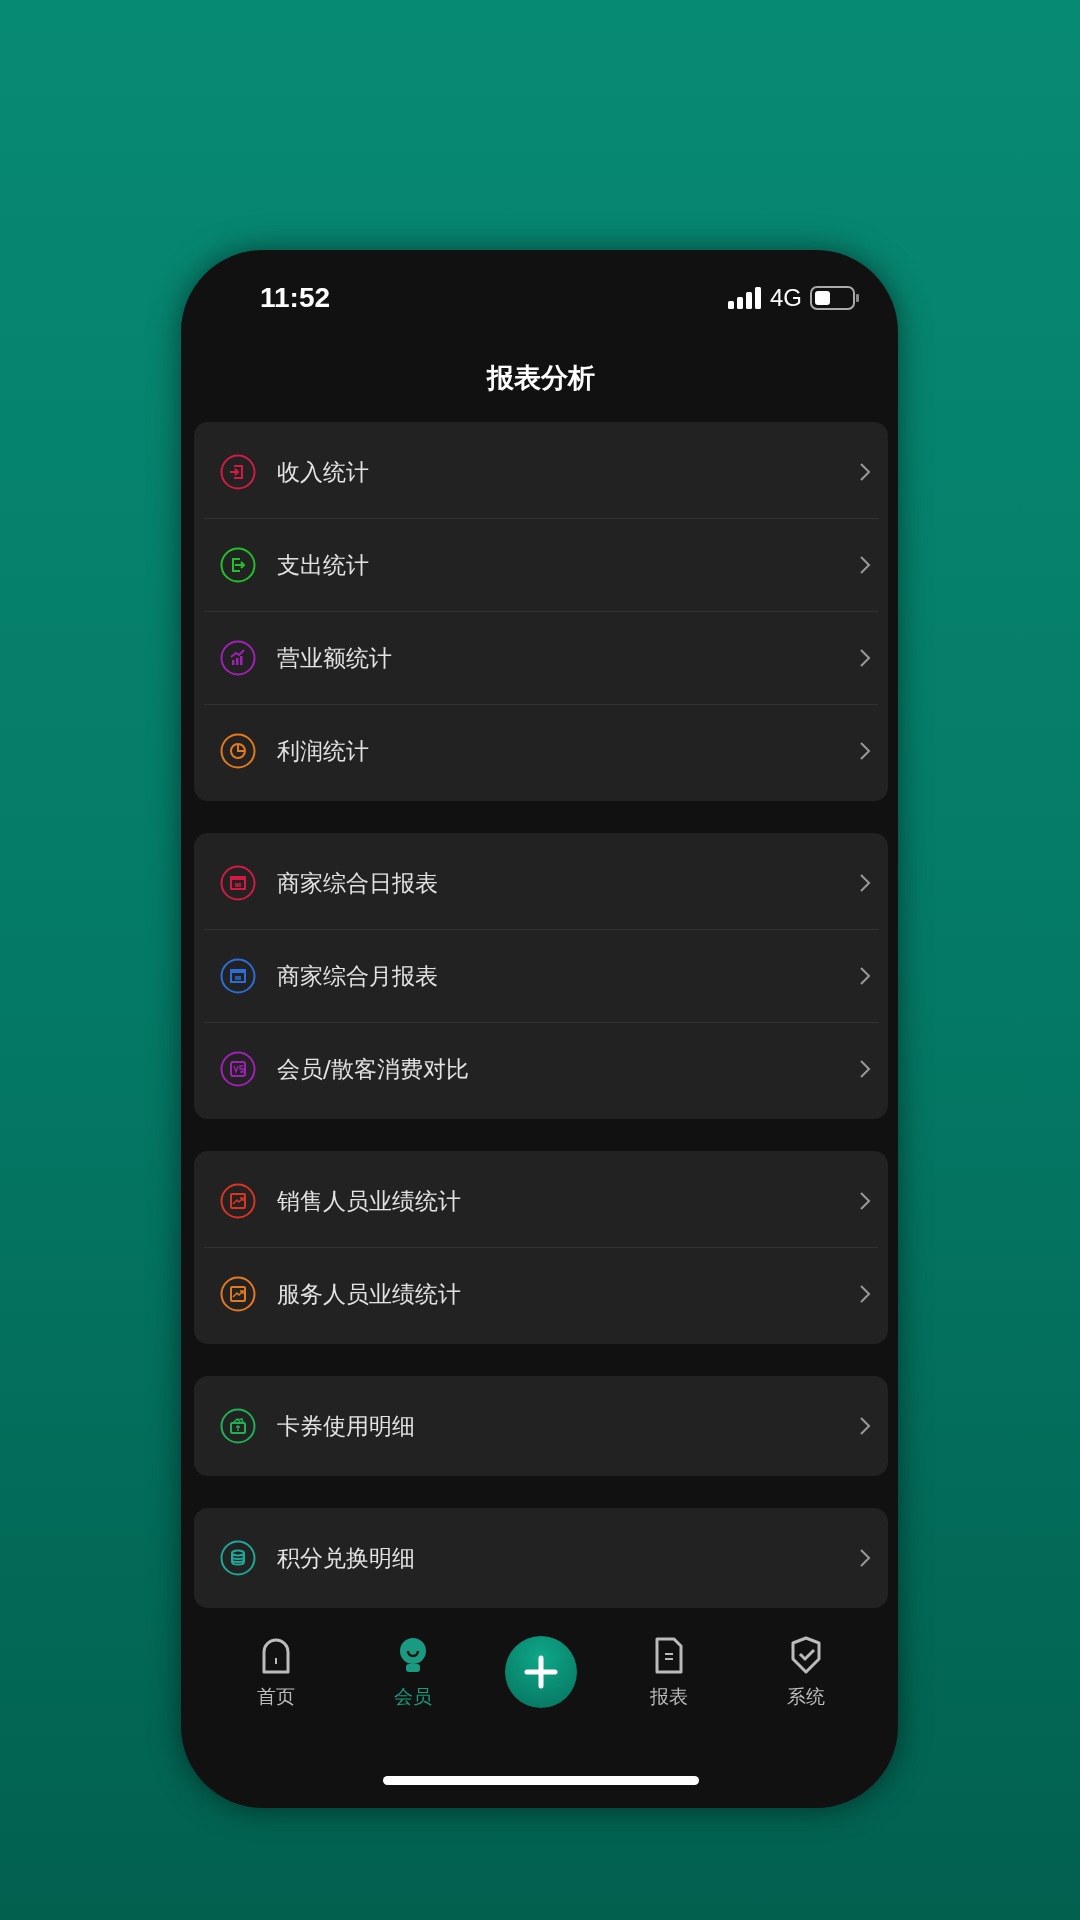 This screenshot has width=1080, height=1920. I want to click on tab-button: 报表, so click(668, 1664).